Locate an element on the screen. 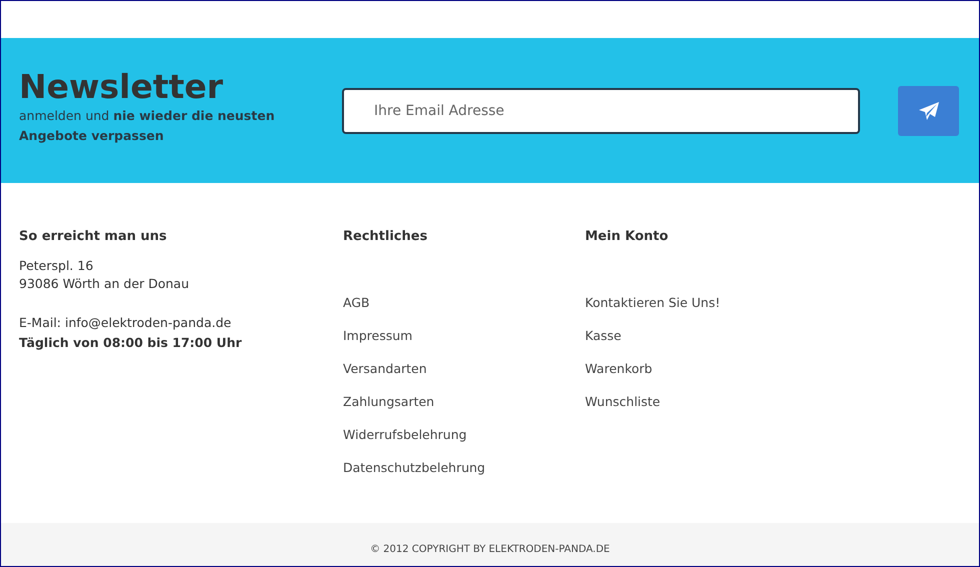  address-line: Peterspl. 16 is located at coordinates (56, 266).